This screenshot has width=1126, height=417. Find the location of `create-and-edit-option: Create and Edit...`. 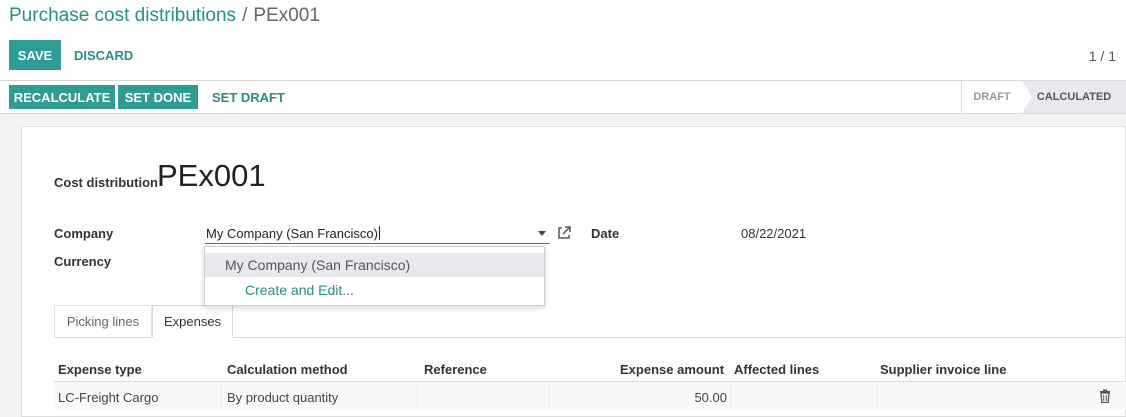

create-and-edit-option: Create and Edit... is located at coordinates (299, 290).